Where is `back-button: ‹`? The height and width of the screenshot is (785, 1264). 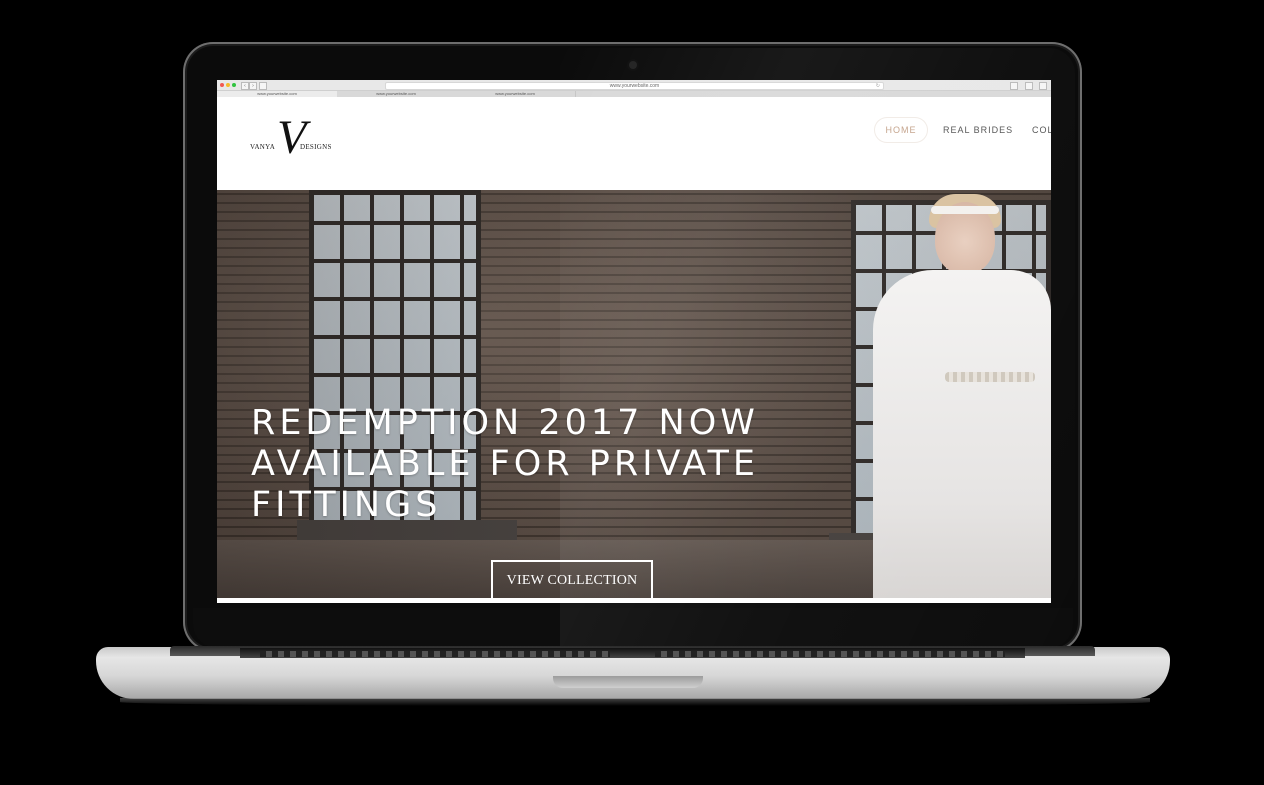 back-button: ‹ is located at coordinates (245, 86).